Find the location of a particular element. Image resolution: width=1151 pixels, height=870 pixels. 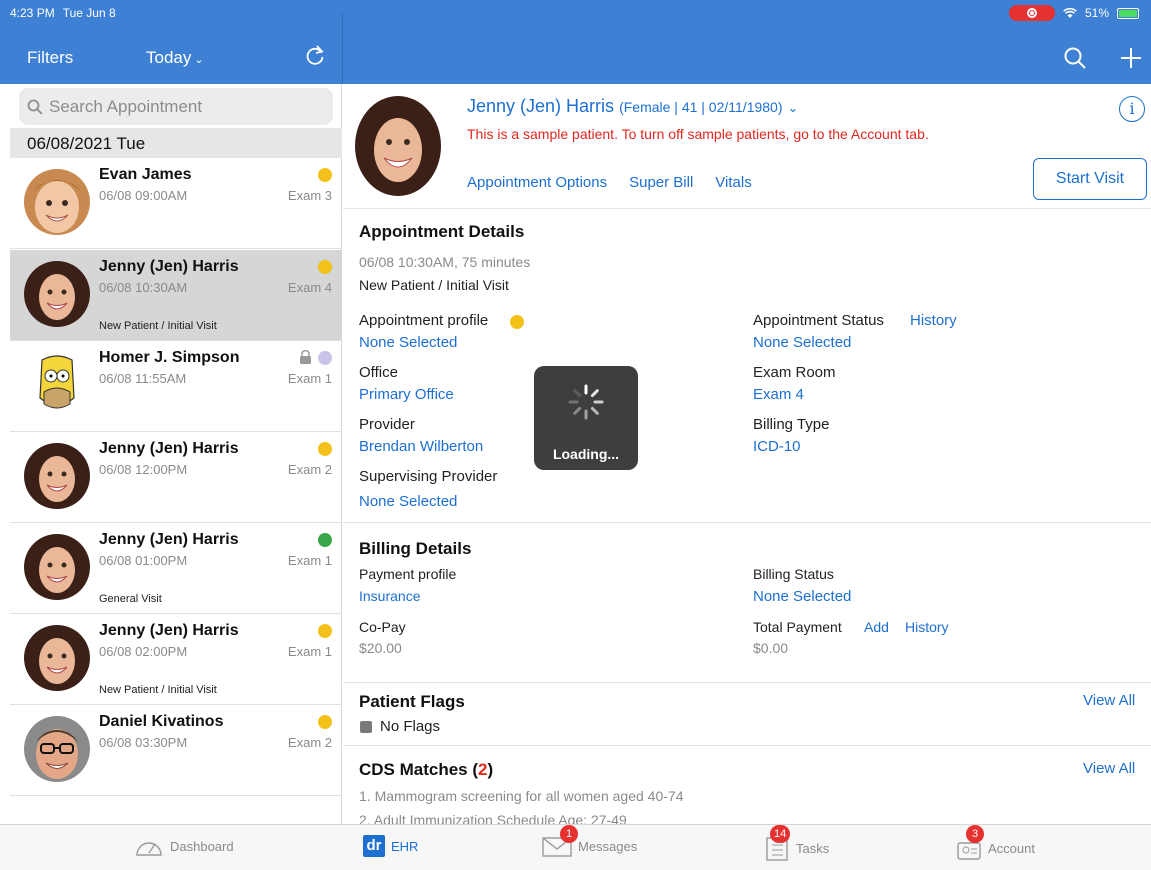

info-icon: i is located at coordinates (1132, 109).